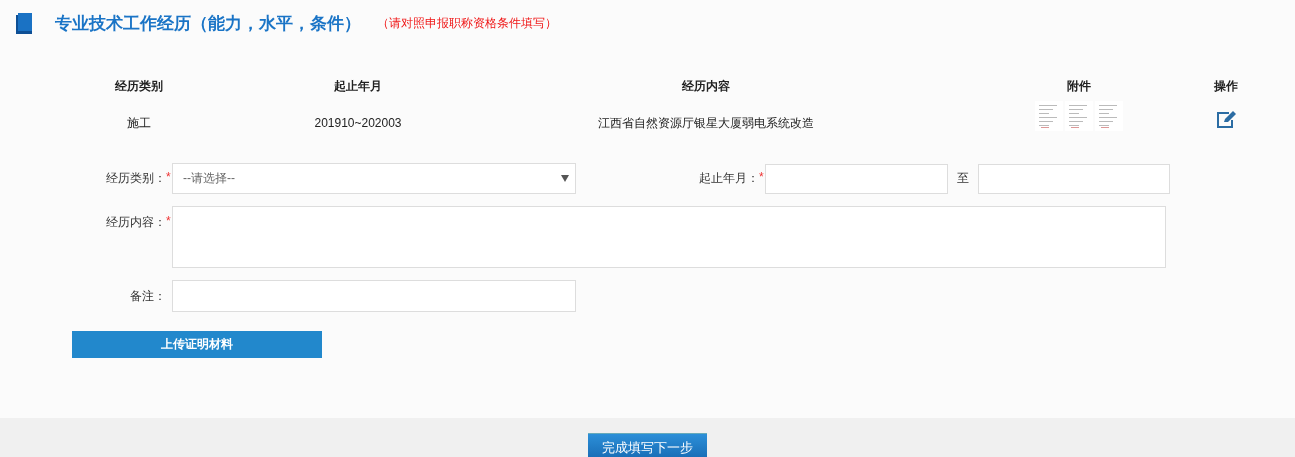  Describe the element at coordinates (1226, 119) in the screenshot. I see `edit-icon` at that location.